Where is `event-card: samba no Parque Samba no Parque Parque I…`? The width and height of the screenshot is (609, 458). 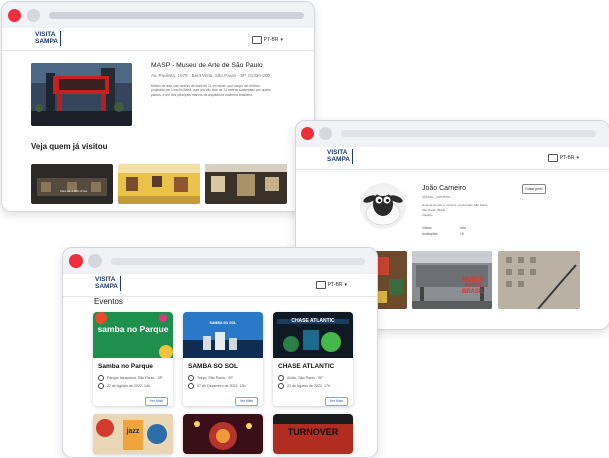 event-card: samba no Parque Samba no Parque Parque I… is located at coordinates (133, 359).